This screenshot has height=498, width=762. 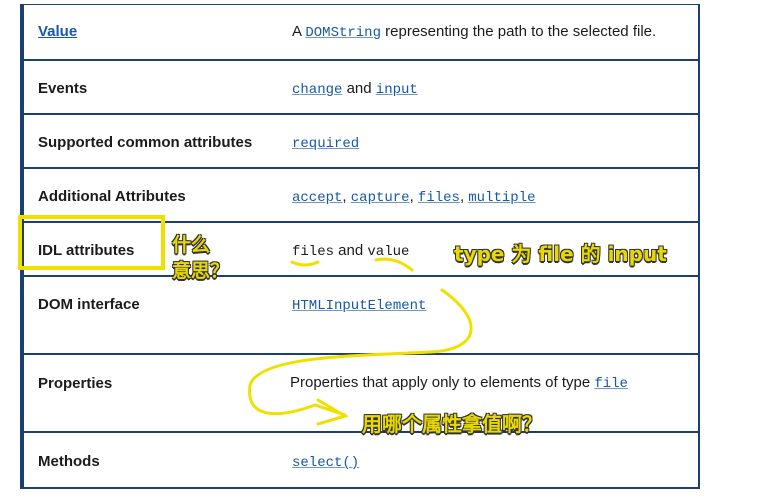 I want to click on row-header-properties: Properties, so click(x=75, y=383).